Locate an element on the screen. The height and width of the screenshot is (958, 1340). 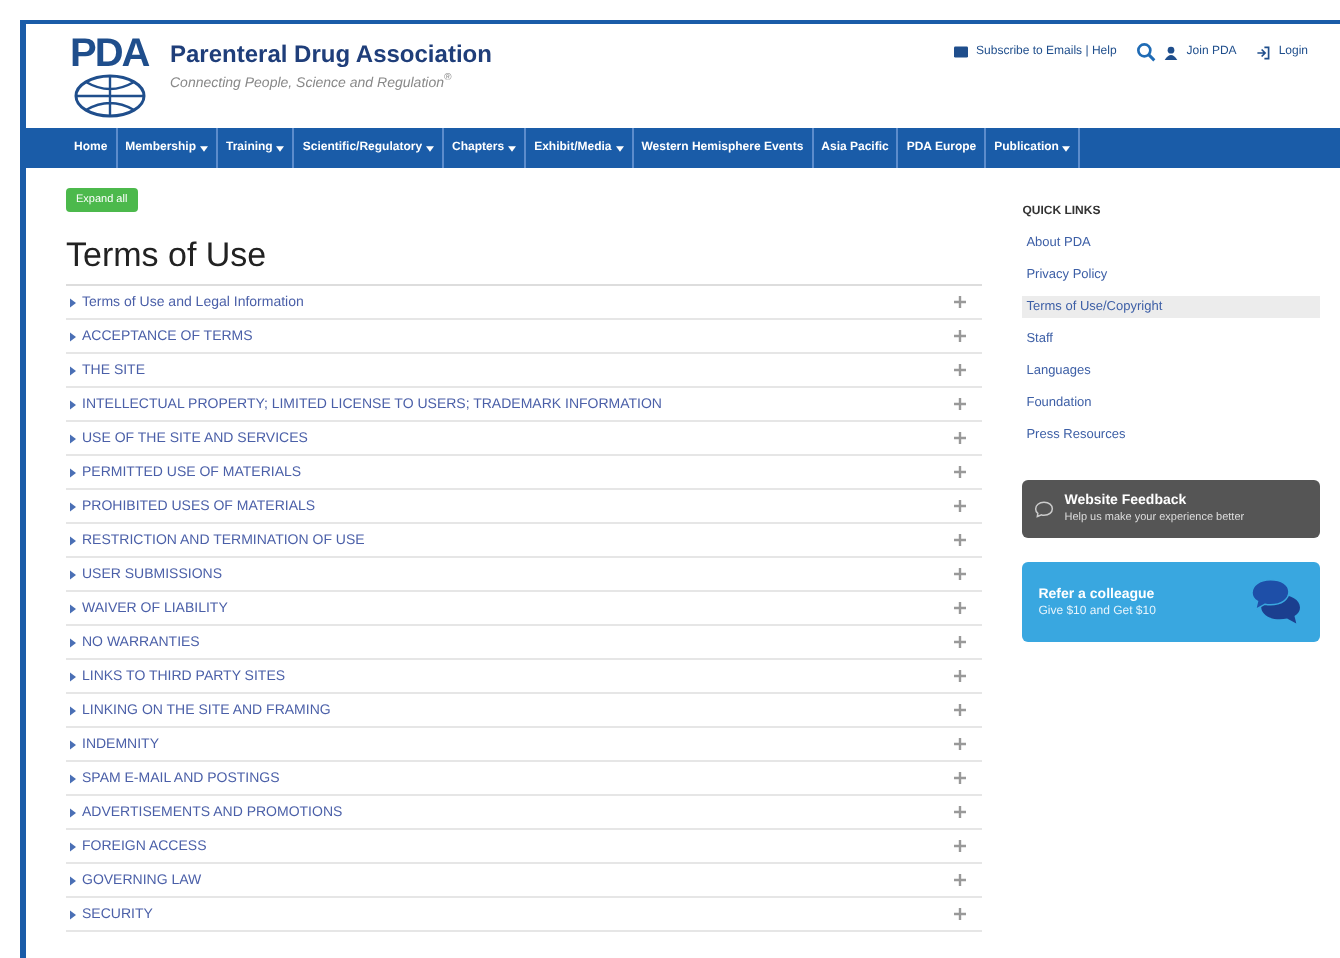
person-icon is located at coordinates (1171, 52).